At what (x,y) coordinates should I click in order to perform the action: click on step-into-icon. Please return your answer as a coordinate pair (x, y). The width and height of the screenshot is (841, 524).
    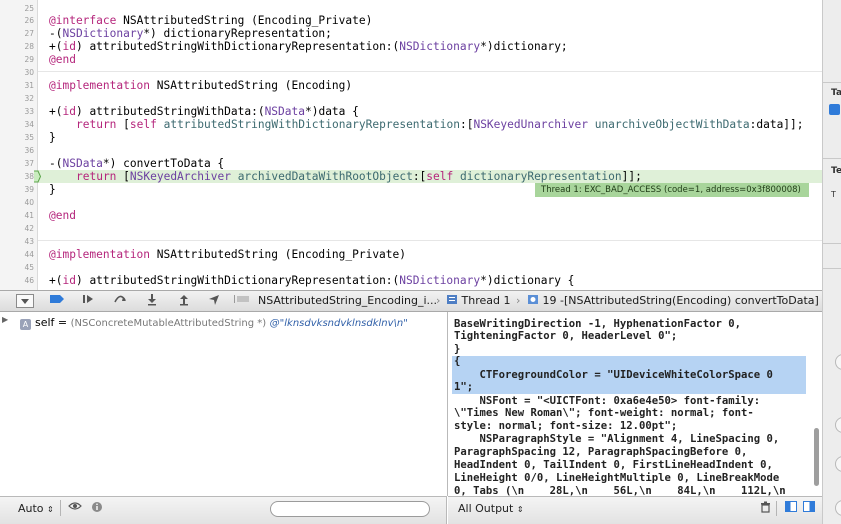
    Looking at the image, I should click on (152, 300).